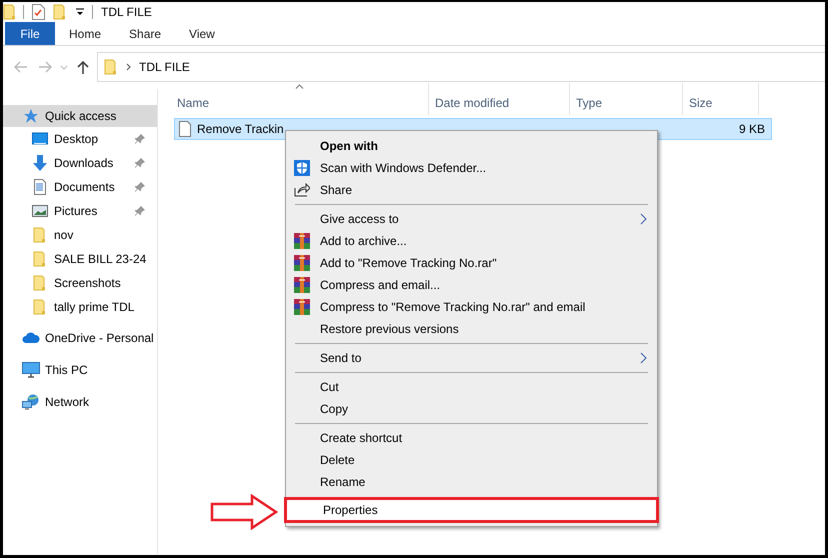 The width and height of the screenshot is (828, 558). What do you see at coordinates (471, 190) in the screenshot?
I see `menu-item: Share` at bounding box center [471, 190].